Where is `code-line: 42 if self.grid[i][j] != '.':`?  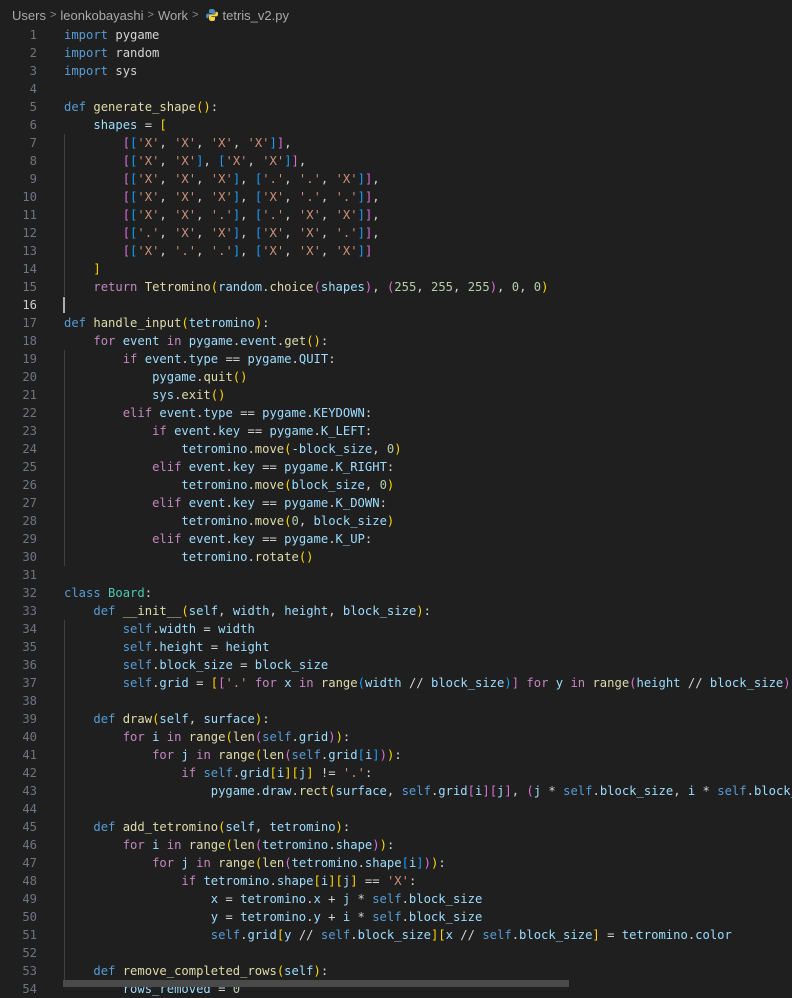 code-line: 42 if self.grid[i][j] != '.': is located at coordinates (396, 773).